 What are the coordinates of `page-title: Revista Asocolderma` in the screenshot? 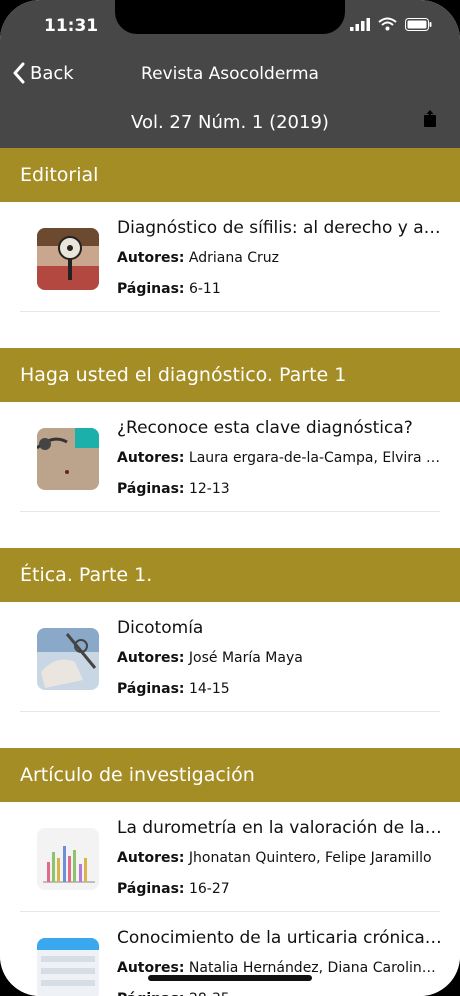 It's located at (230, 74).